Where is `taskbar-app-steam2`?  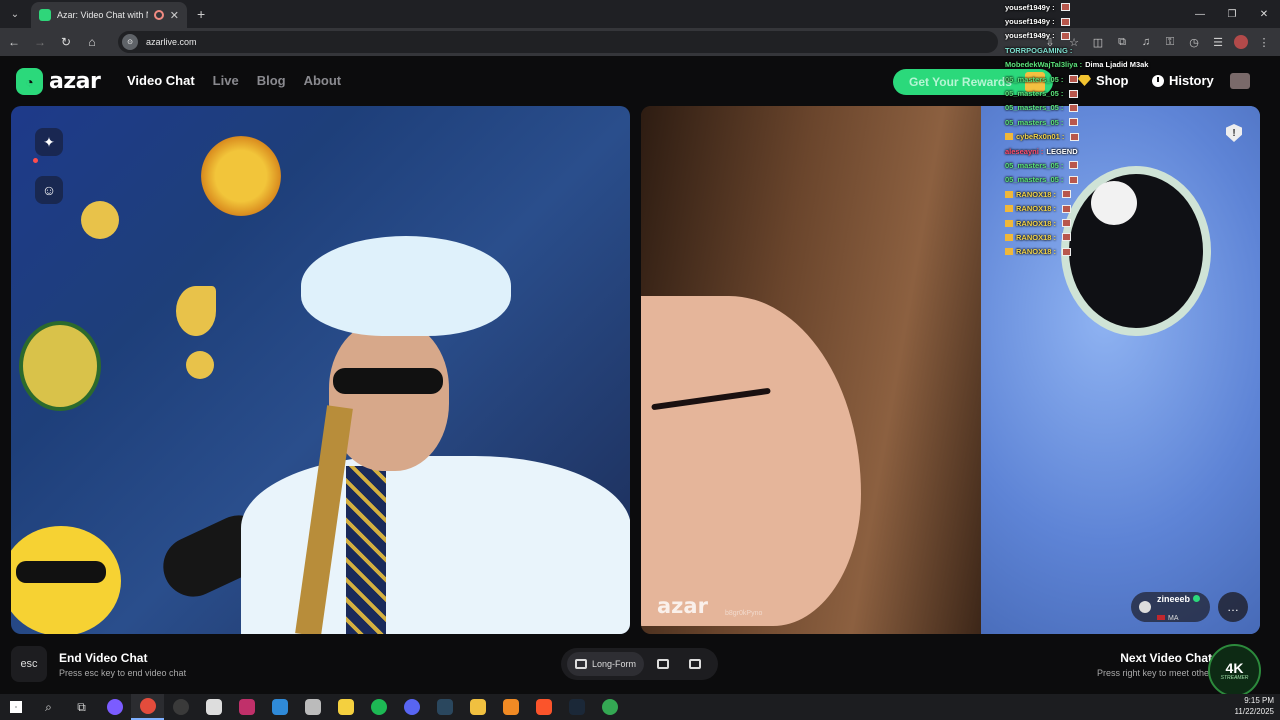
taskbar-app-steam2 is located at coordinates (576, 707).